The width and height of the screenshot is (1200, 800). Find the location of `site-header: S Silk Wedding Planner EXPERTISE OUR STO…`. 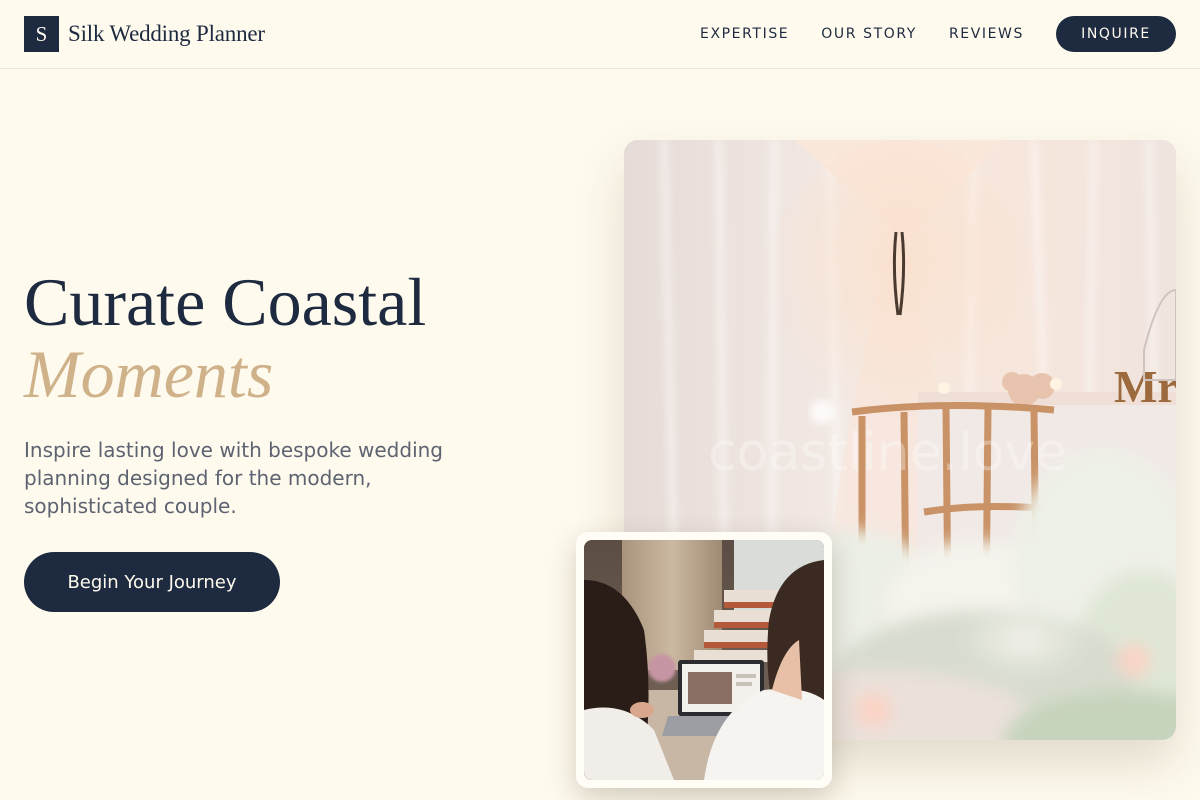

site-header: S Silk Wedding Planner EXPERTISE OUR STO… is located at coordinates (600, 34).